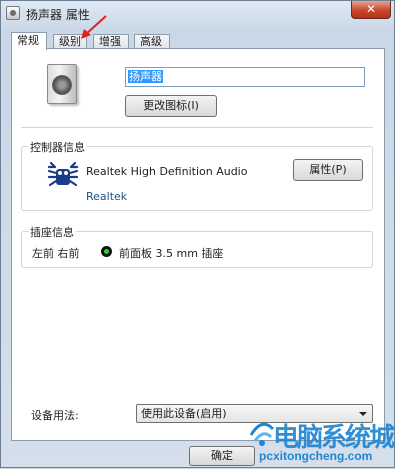  Describe the element at coordinates (106, 251) in the screenshot. I see `jack-color-indicator-icon` at that location.